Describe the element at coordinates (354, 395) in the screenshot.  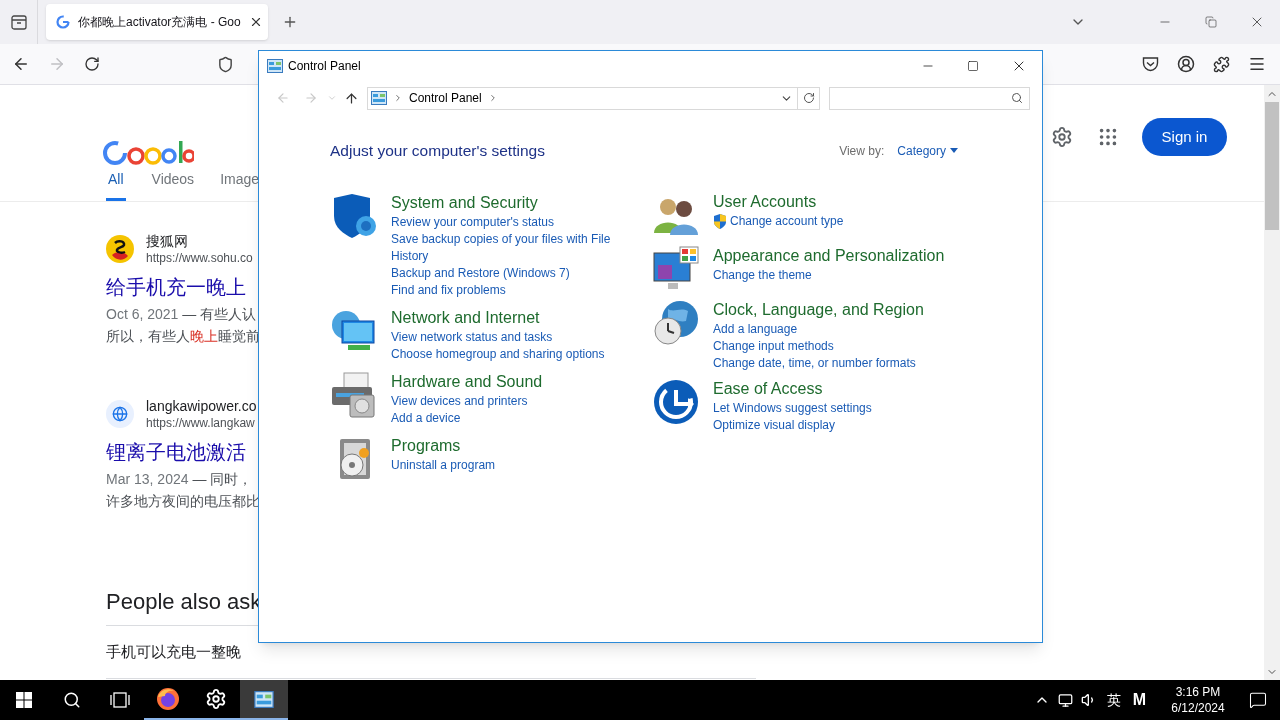
I see `printer-icon` at that location.